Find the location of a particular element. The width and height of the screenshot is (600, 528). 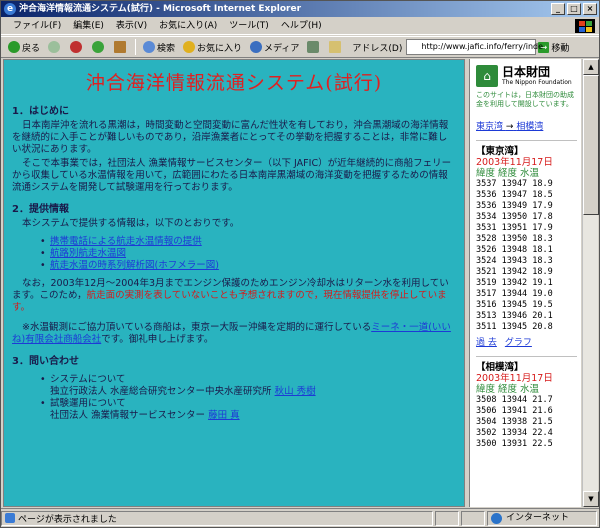

link-contact-akiyama: 秋山 秀樹 is located at coordinates (295, 391).